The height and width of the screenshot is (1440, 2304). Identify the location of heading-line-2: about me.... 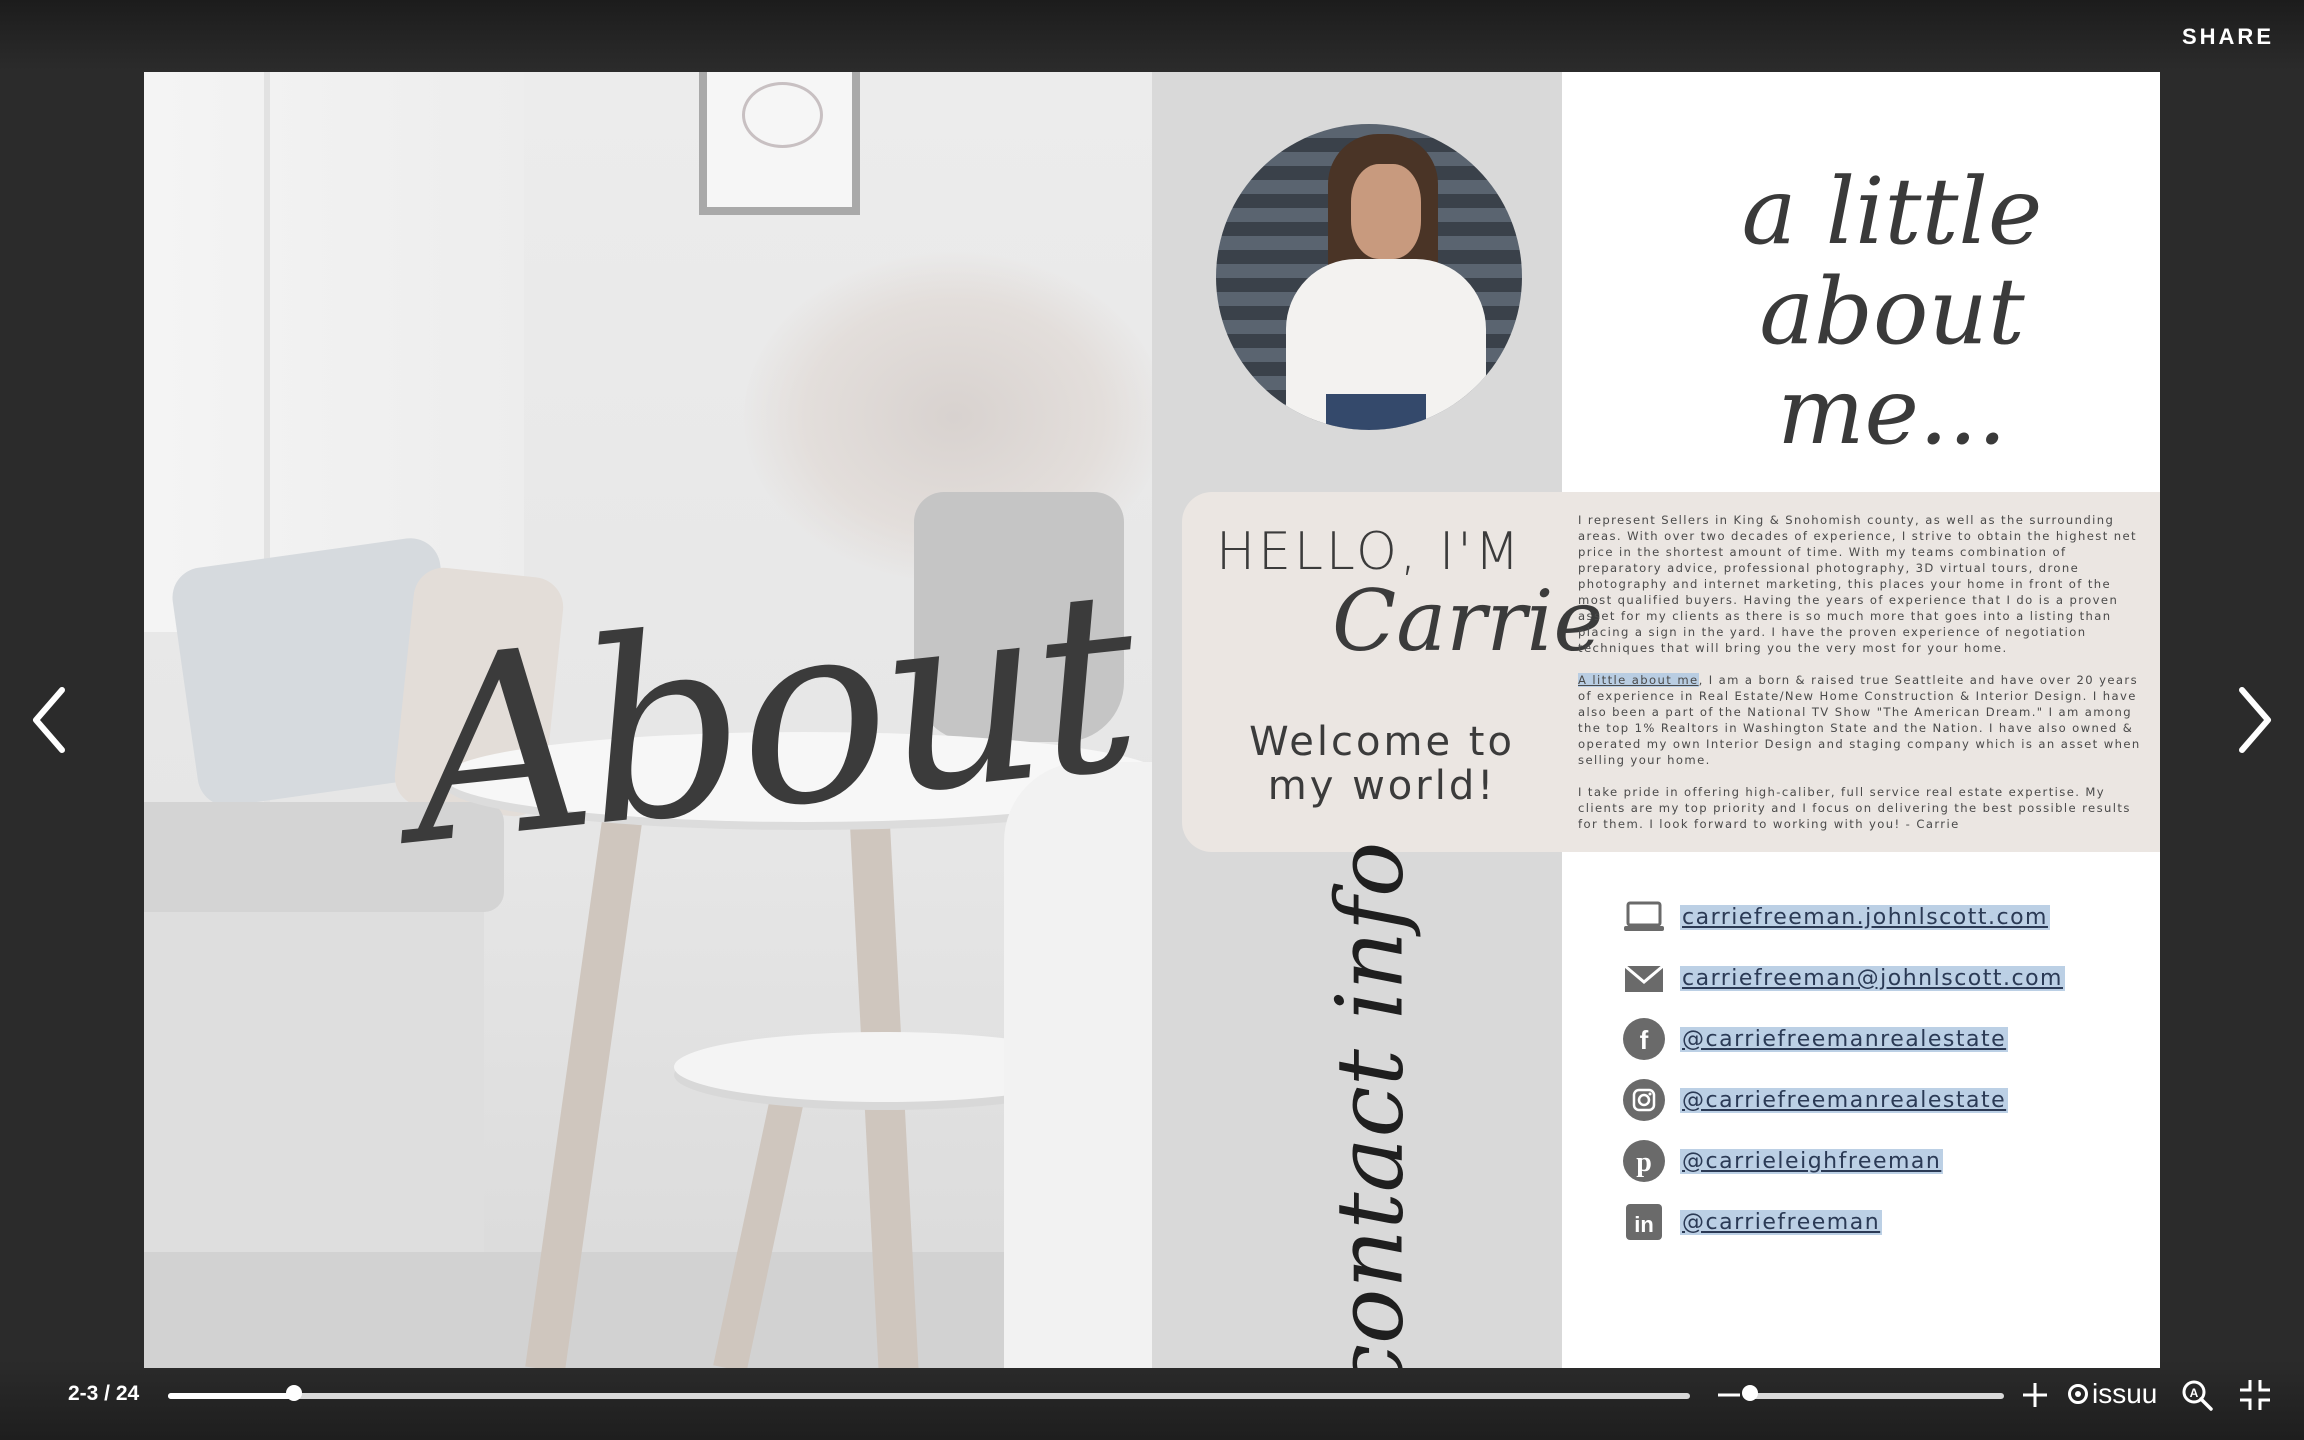
(1892, 361).